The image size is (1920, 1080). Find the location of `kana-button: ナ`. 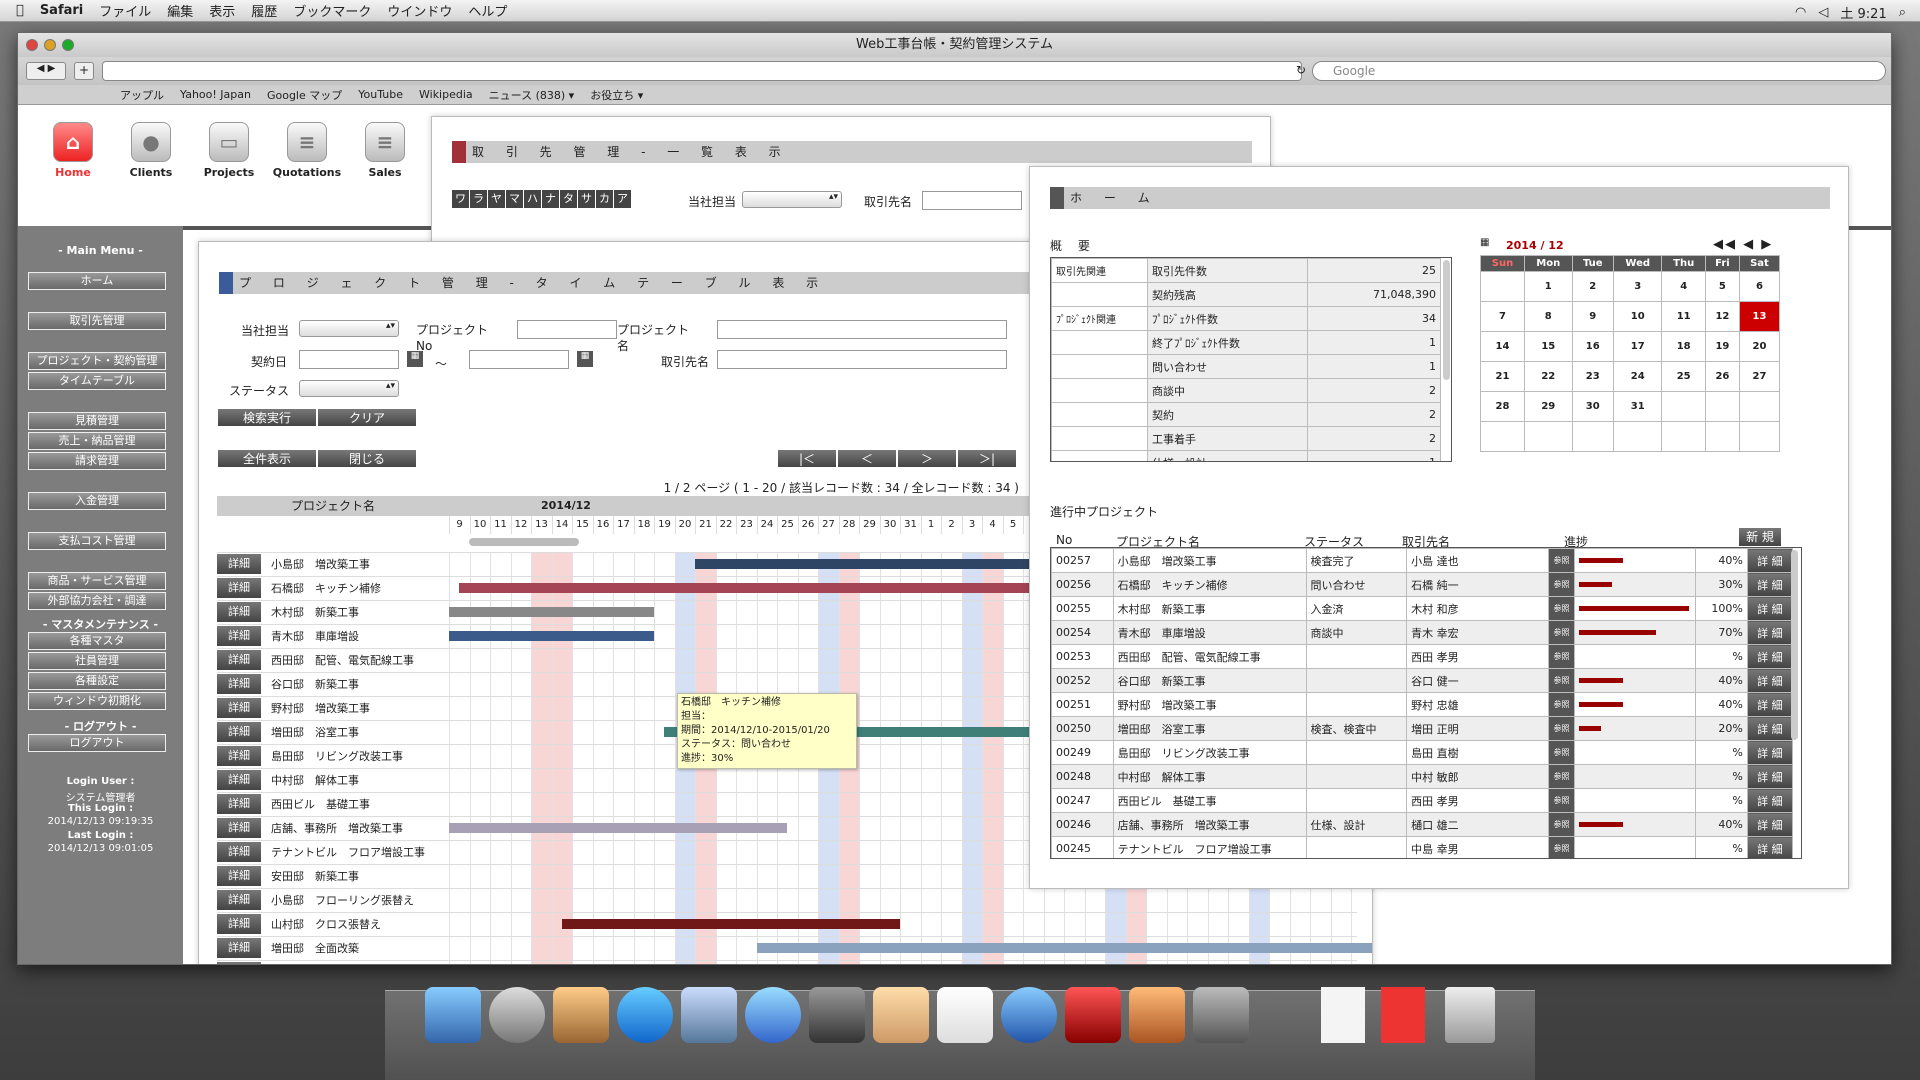

kana-button: ナ is located at coordinates (551, 199).